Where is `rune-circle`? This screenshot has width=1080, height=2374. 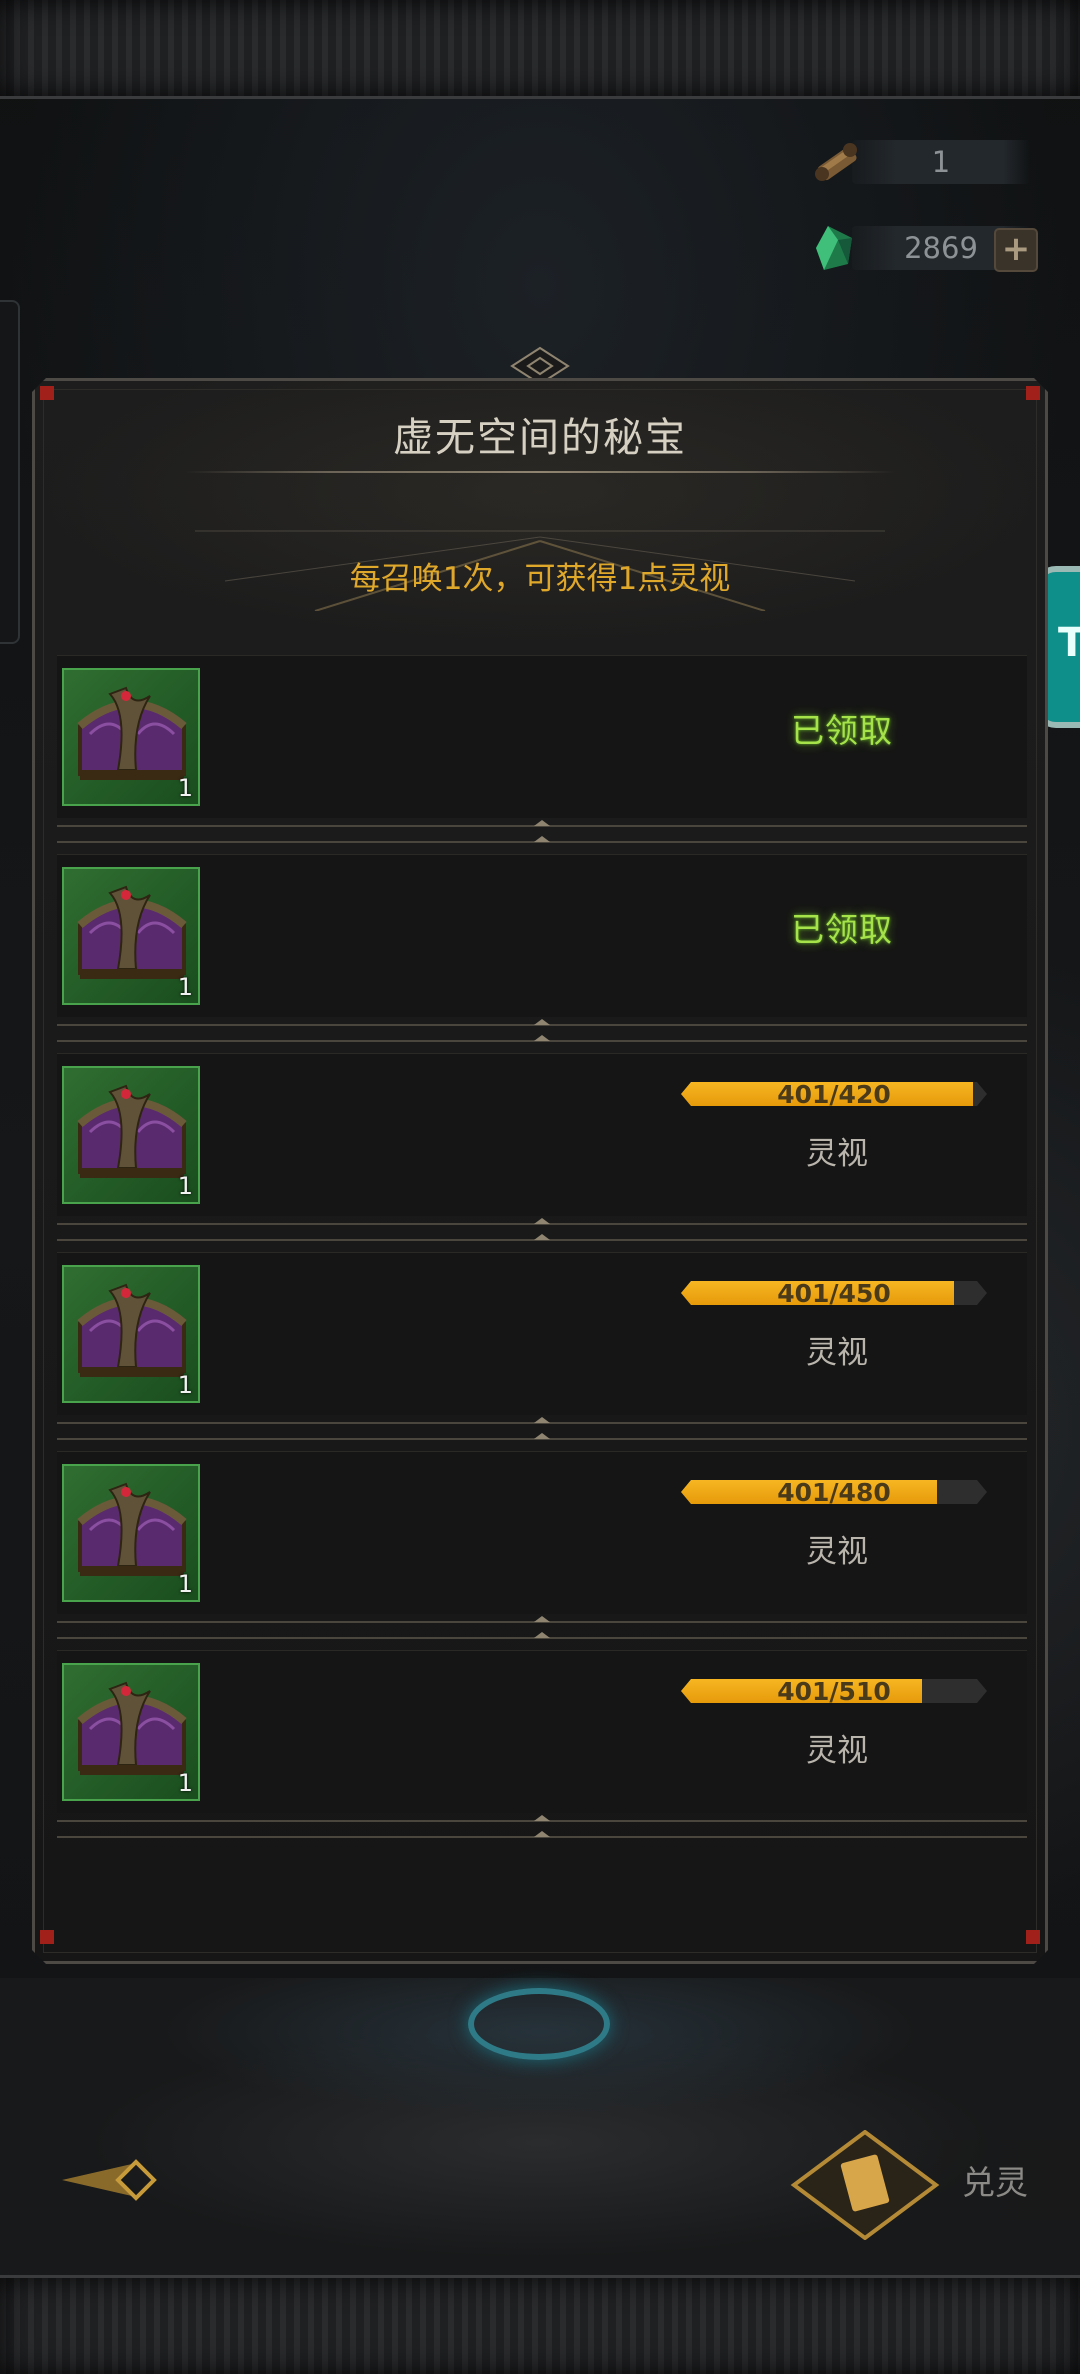 rune-circle is located at coordinates (539, 2024).